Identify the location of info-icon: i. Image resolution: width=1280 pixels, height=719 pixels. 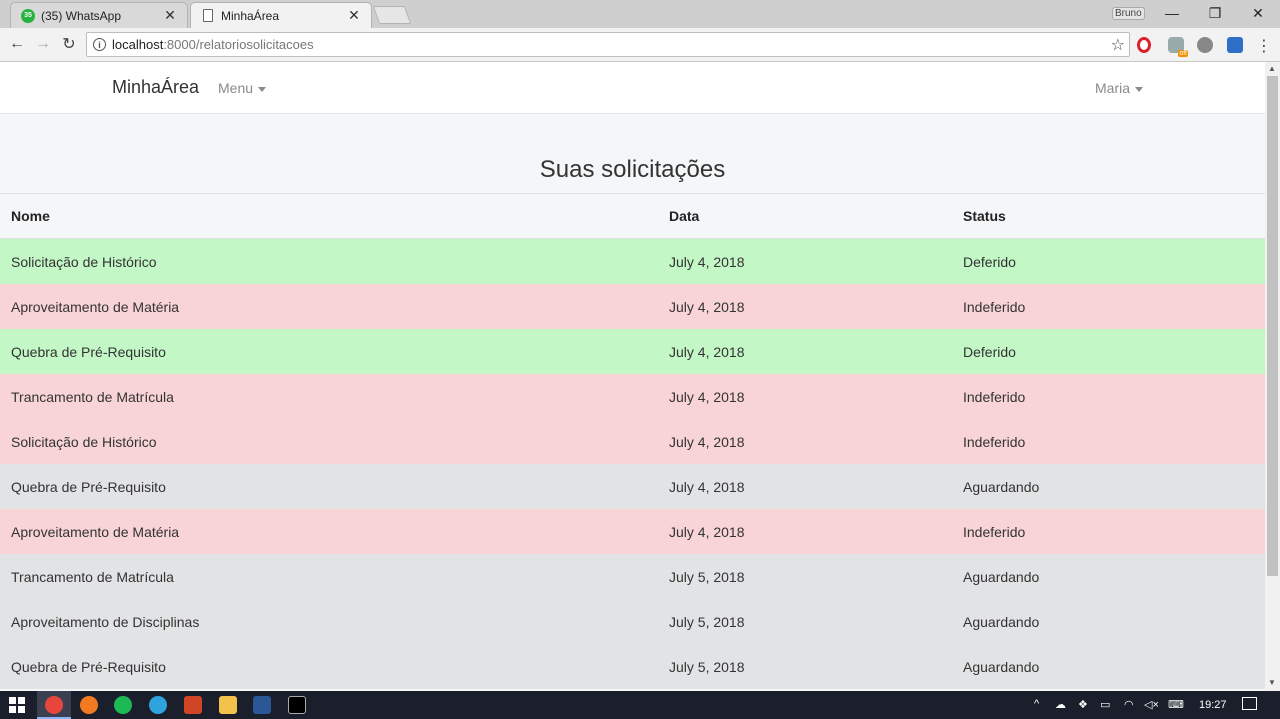
(99, 44).